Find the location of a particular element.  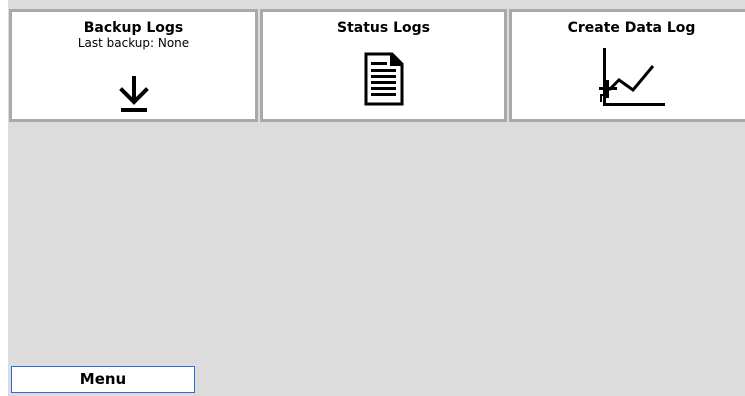

menu-button: Menu is located at coordinates (103, 379).